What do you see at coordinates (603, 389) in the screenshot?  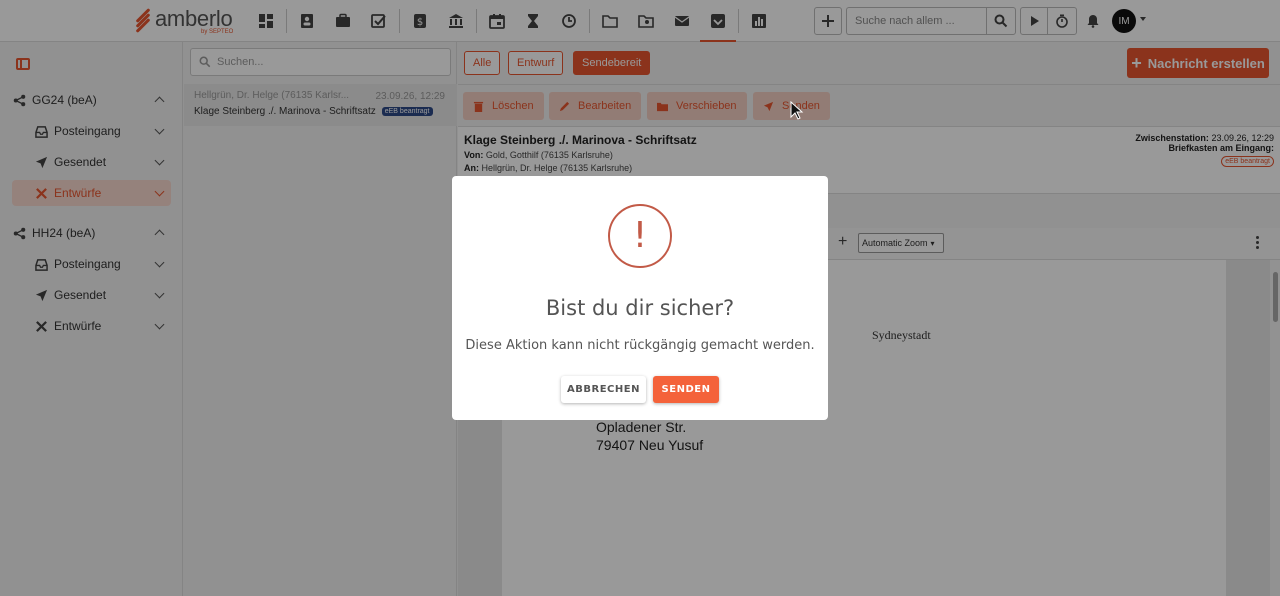 I see `cancel-button: ABBRECHEN` at bounding box center [603, 389].